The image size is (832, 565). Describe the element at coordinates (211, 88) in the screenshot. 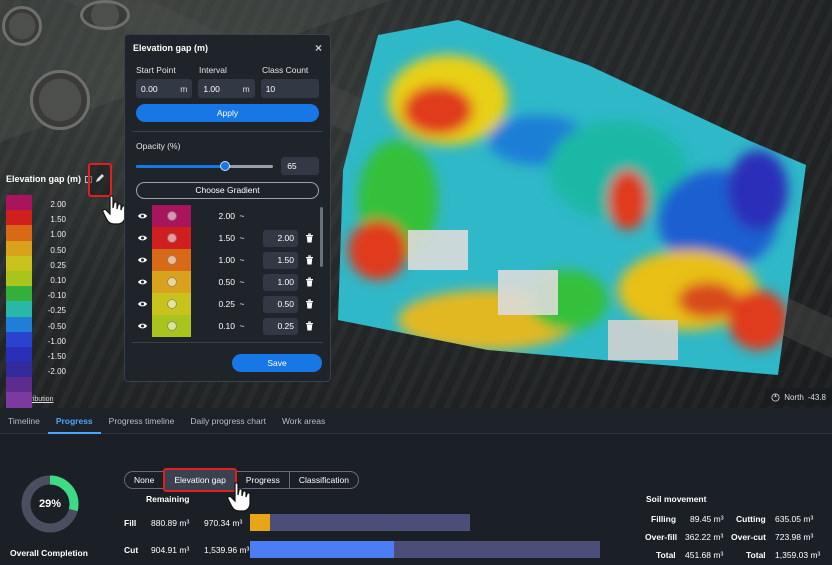

I see `interval-value: 1.00` at that location.